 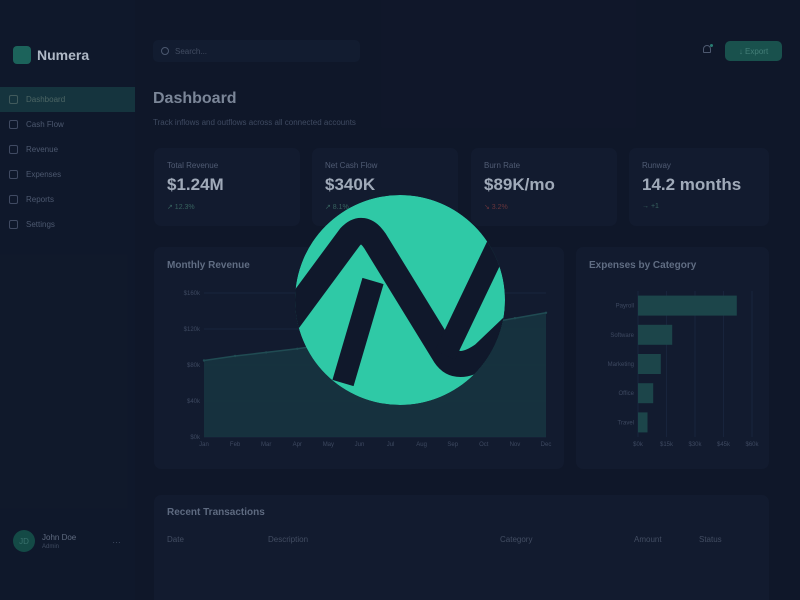 I want to click on brand-logo-icon, so click(x=400, y=300).